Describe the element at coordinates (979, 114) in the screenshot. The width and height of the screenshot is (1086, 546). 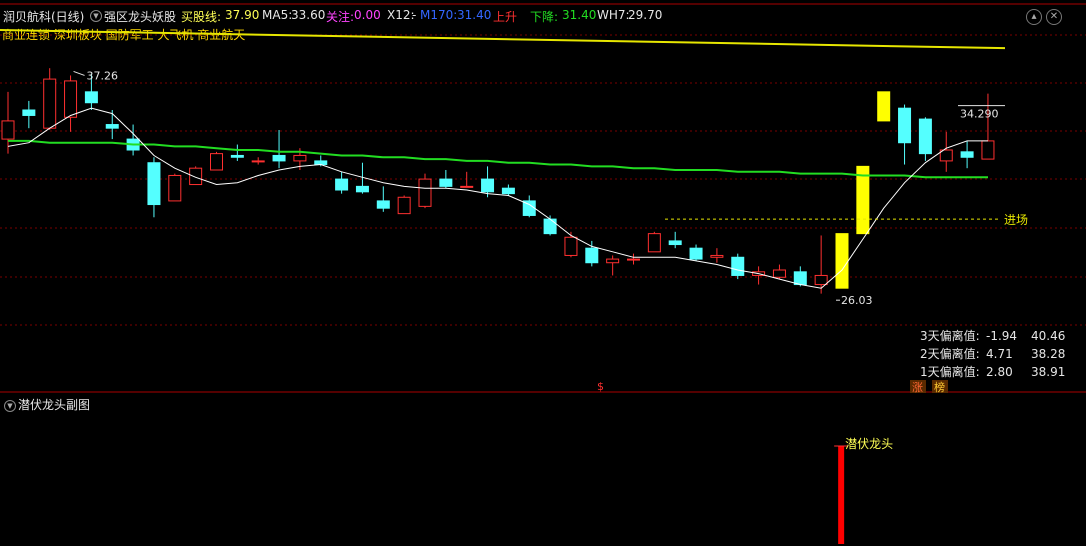
I see `last-price-label: 34.290` at that location.